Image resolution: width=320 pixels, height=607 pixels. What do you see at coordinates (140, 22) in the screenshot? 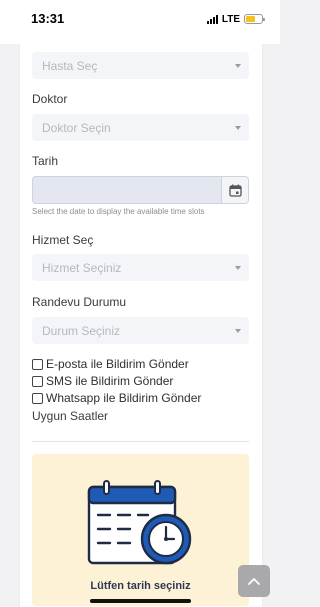
I see `status-bar: 13:31 LTE` at bounding box center [140, 22].